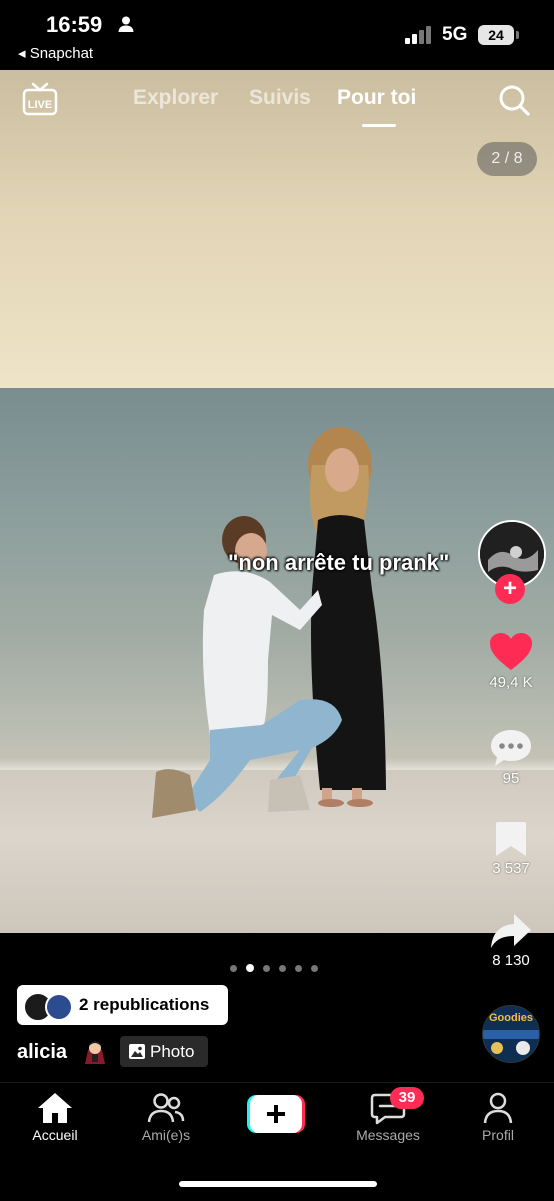 The height and width of the screenshot is (1201, 554). Describe the element at coordinates (511, 960) in the screenshot. I see `share-count: 8 130` at that location.